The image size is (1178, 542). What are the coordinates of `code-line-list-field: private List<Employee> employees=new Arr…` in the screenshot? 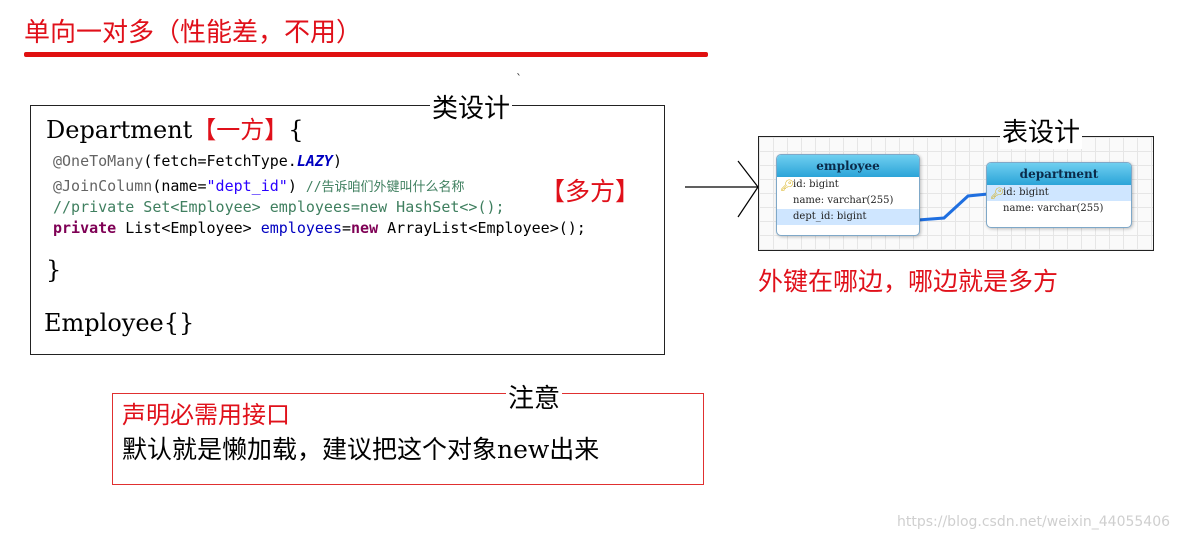 It's located at (319, 228).